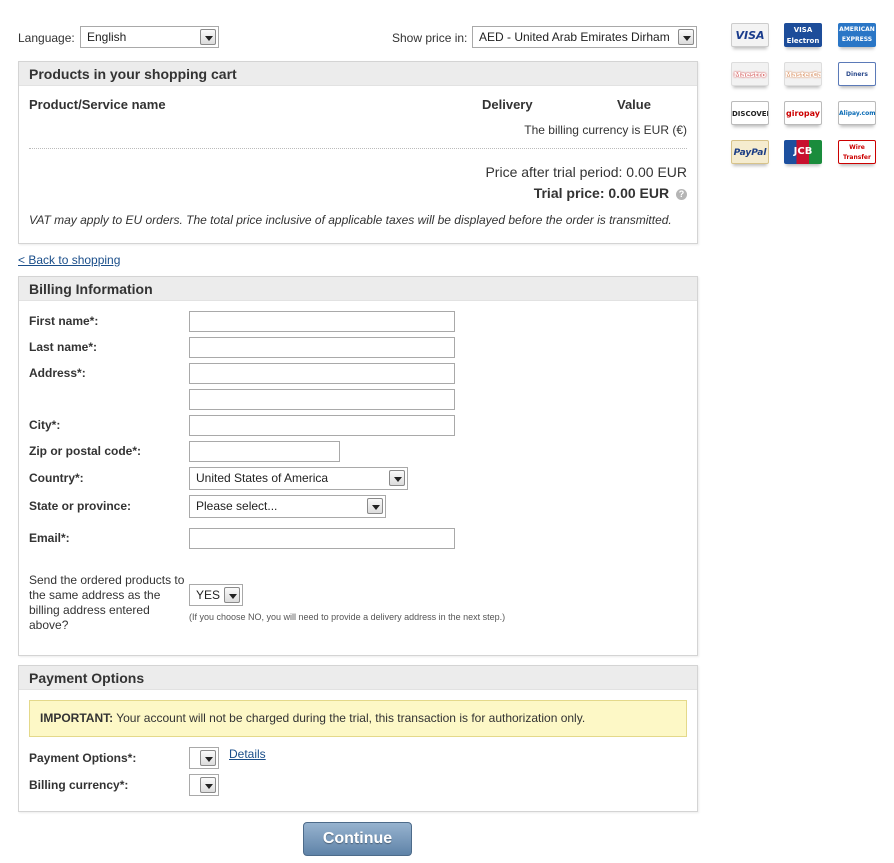 This screenshot has width=894, height=863. What do you see at coordinates (49, 538) in the screenshot?
I see `email-label: Email*:` at bounding box center [49, 538].